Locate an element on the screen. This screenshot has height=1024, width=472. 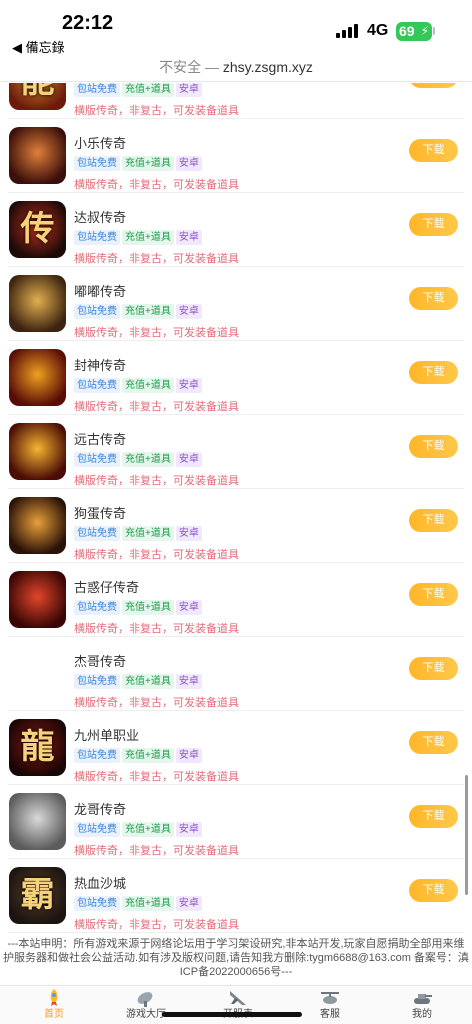
game-row: 龙哥传奇 包站免费 充值+道具 安卓 横版传奇，非复古，可发装备道具 下载 is located at coordinates (236, 822).